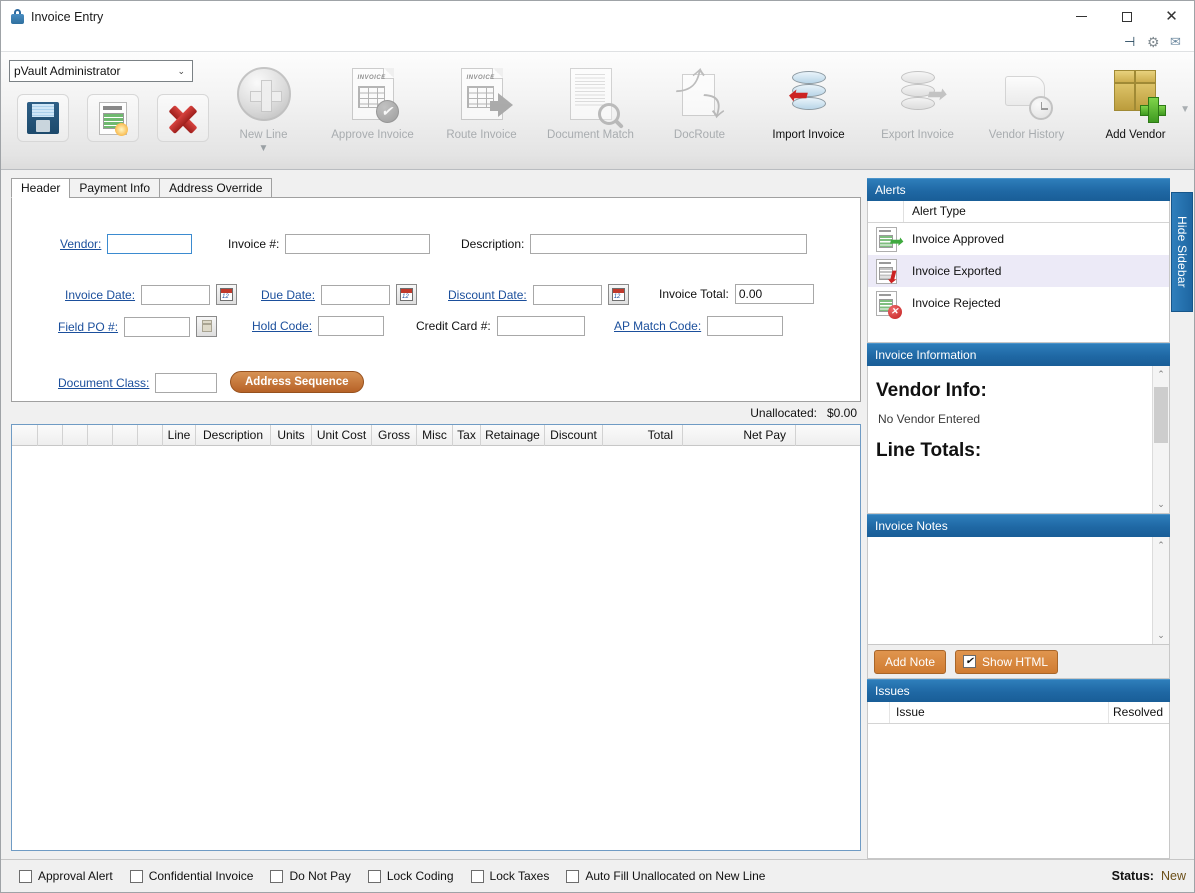 The height and width of the screenshot is (893, 1195). What do you see at coordinates (264, 148) in the screenshot?
I see `chevron-down-icon: ▼` at bounding box center [264, 148].